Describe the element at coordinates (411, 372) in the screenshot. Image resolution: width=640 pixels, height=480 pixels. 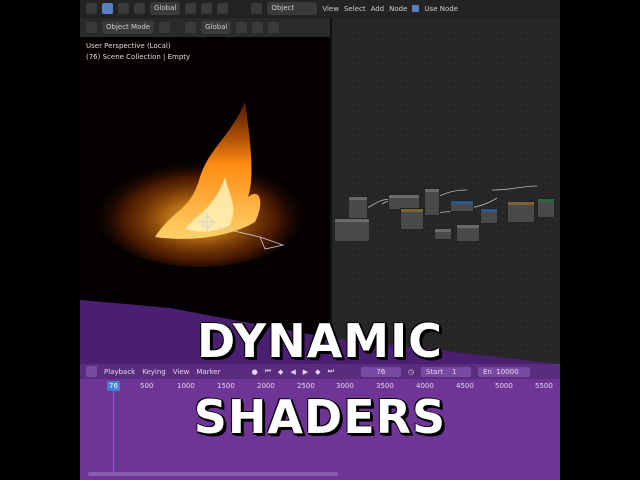
I see `clock-icon: ◷` at that location.